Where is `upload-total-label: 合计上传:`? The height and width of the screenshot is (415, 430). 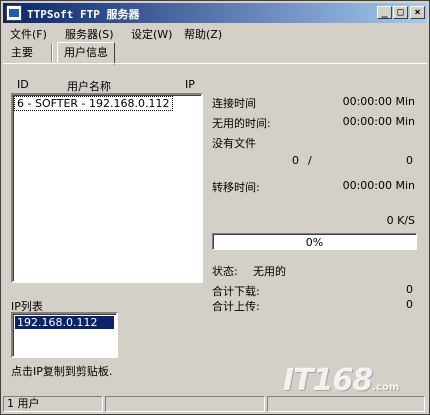
upload-total-label: 合计上传: is located at coordinates (236, 306).